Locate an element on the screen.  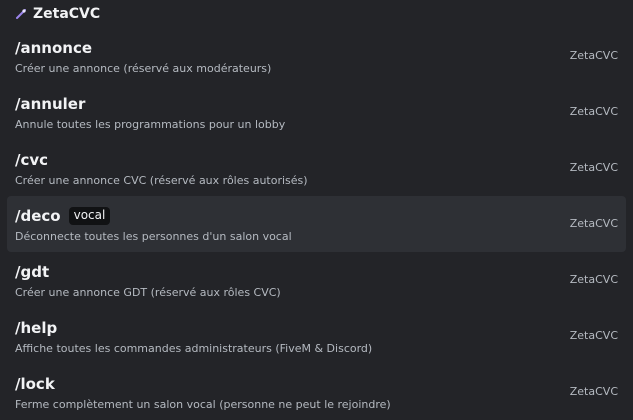
command-name: /annuler is located at coordinates (50, 104).